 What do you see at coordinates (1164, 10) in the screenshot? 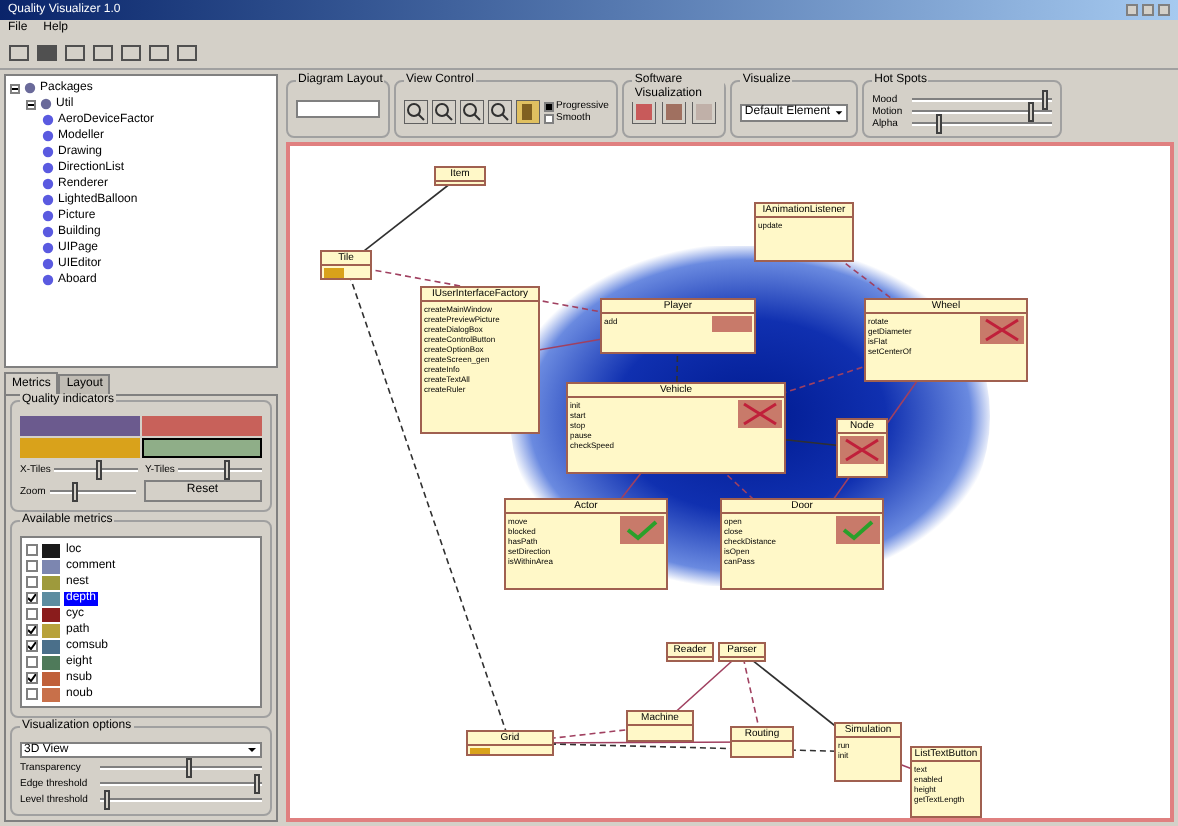
I see `close-icon` at bounding box center [1164, 10].